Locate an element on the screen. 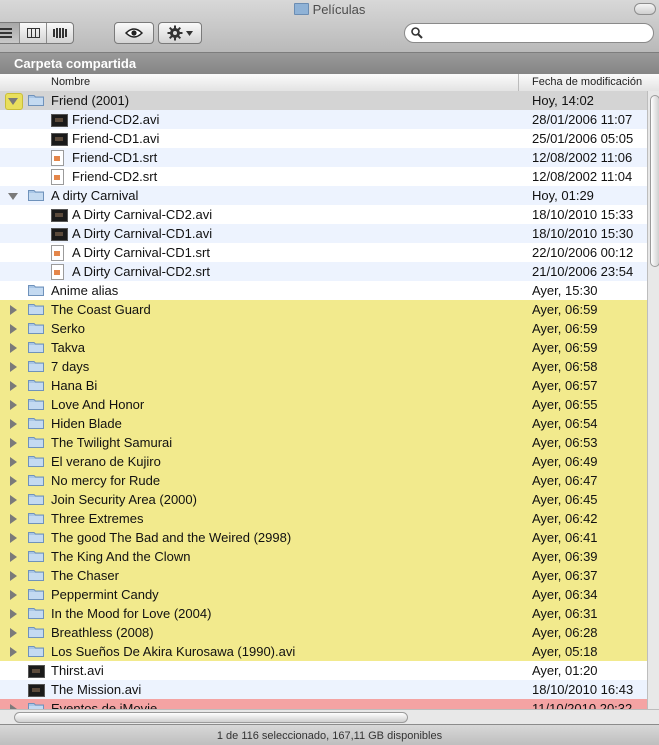  column-divider is located at coordinates (518, 82).